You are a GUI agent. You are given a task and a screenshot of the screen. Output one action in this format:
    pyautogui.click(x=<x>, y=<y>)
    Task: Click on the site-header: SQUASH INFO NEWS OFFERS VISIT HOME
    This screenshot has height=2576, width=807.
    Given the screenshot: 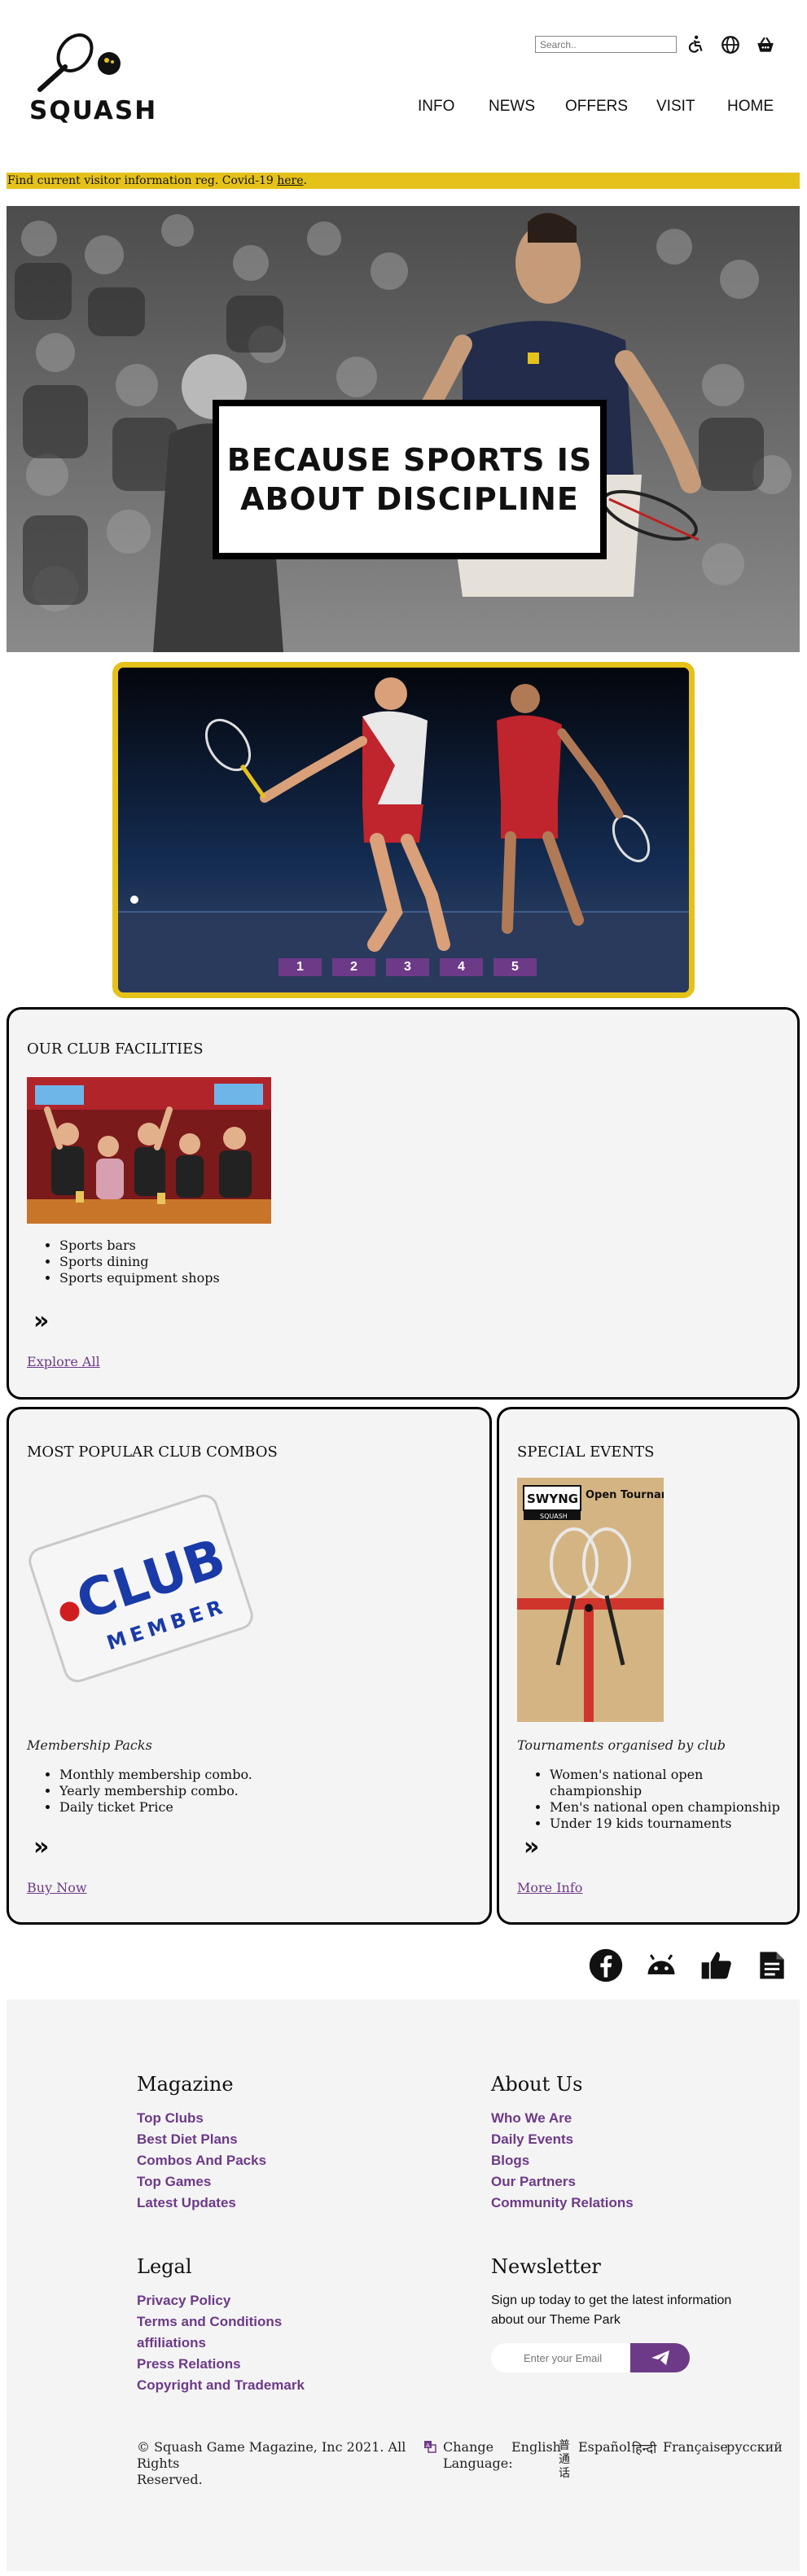 What is the action you would take?
    pyautogui.click(x=403, y=81)
    